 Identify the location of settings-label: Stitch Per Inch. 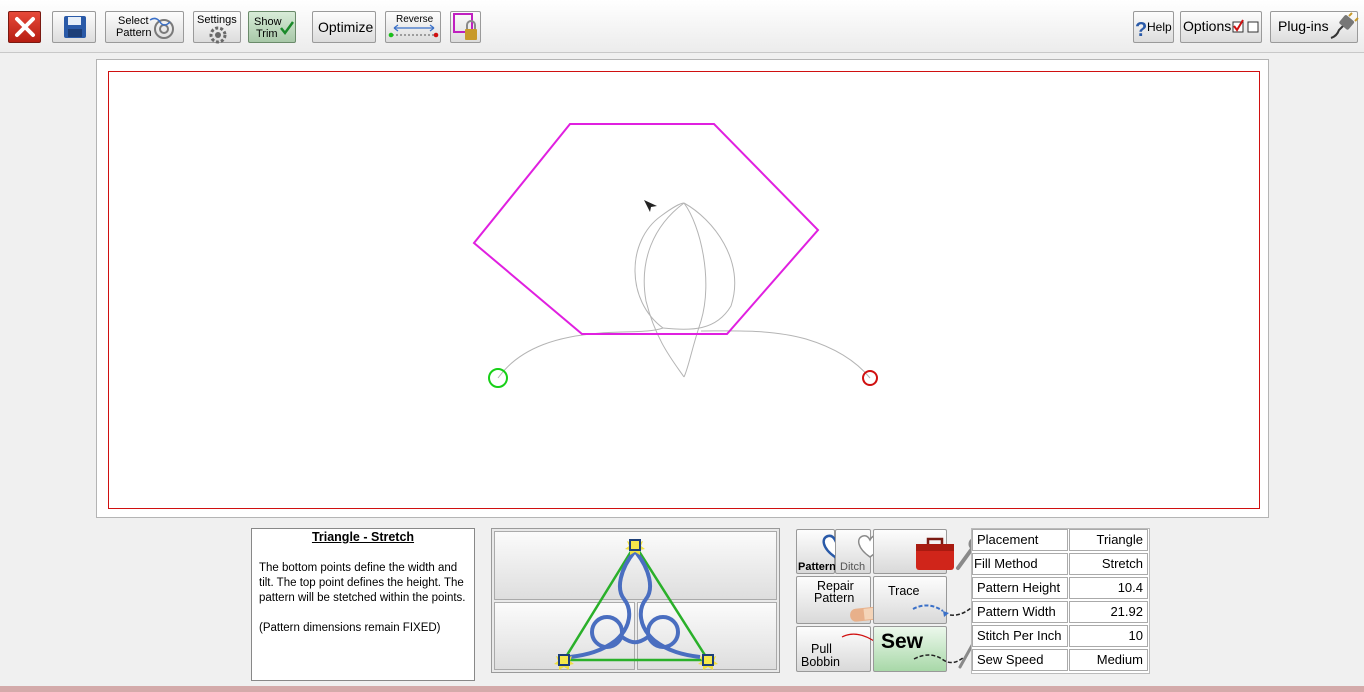
(1020, 636).